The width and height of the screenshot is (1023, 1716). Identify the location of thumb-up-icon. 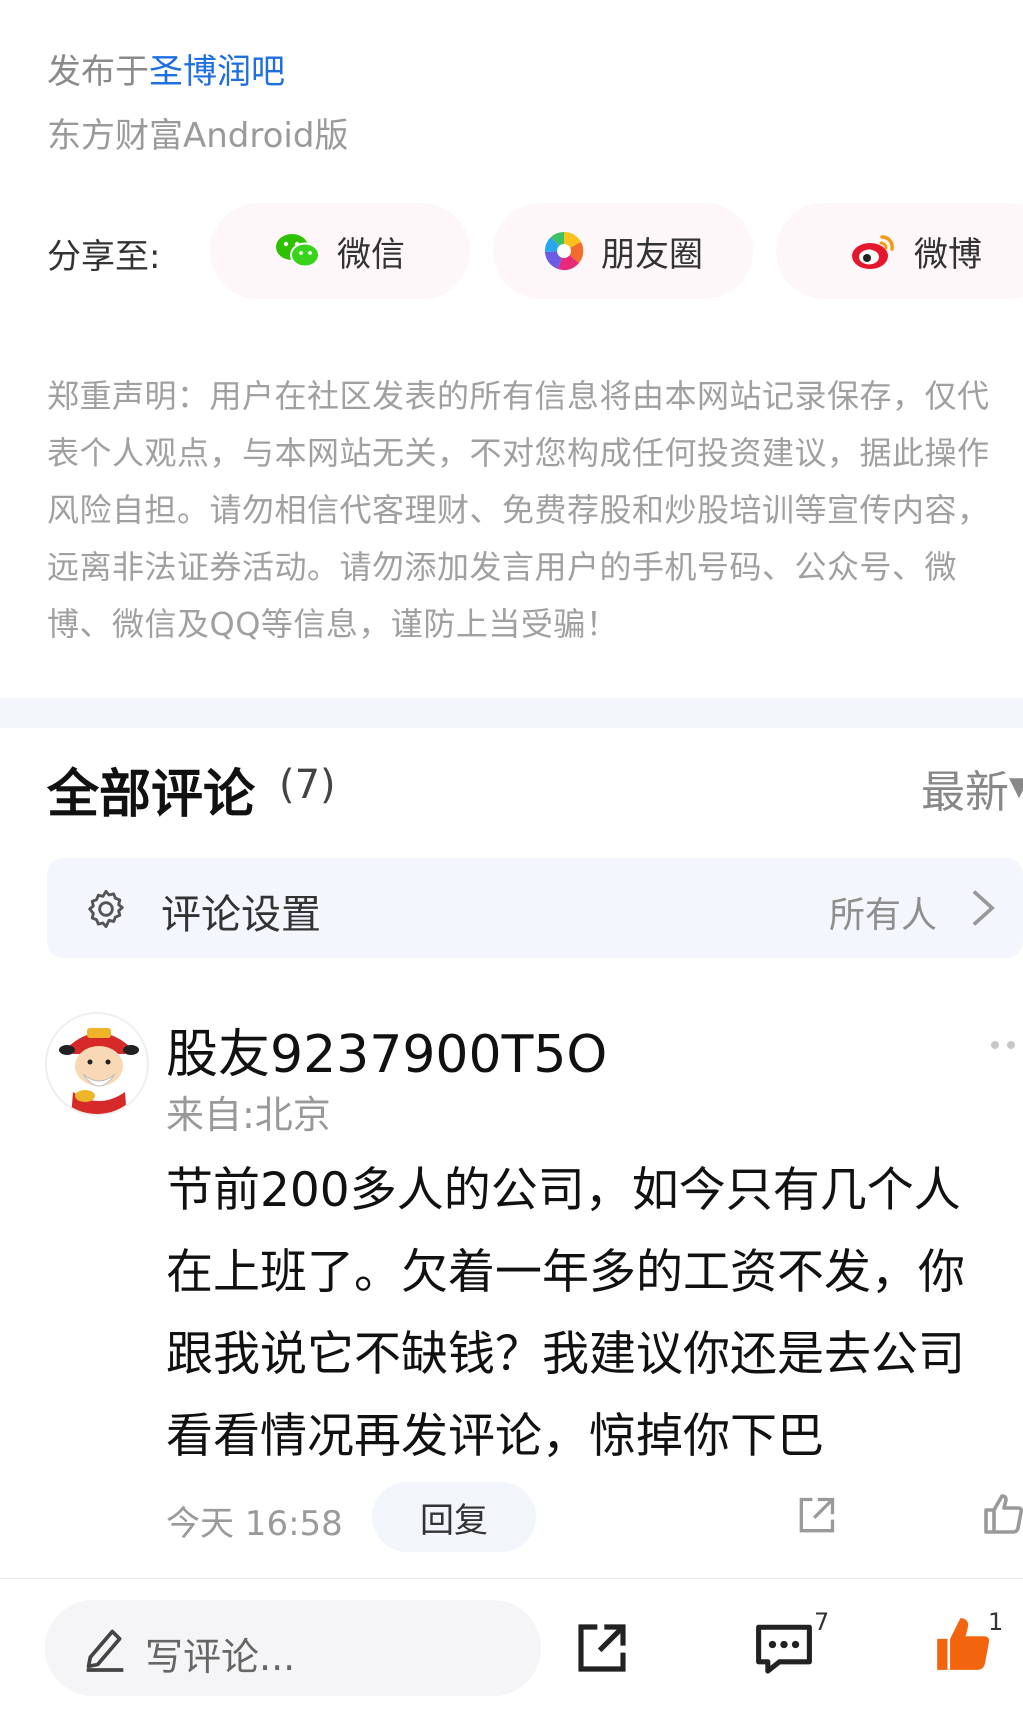
(1001, 1514).